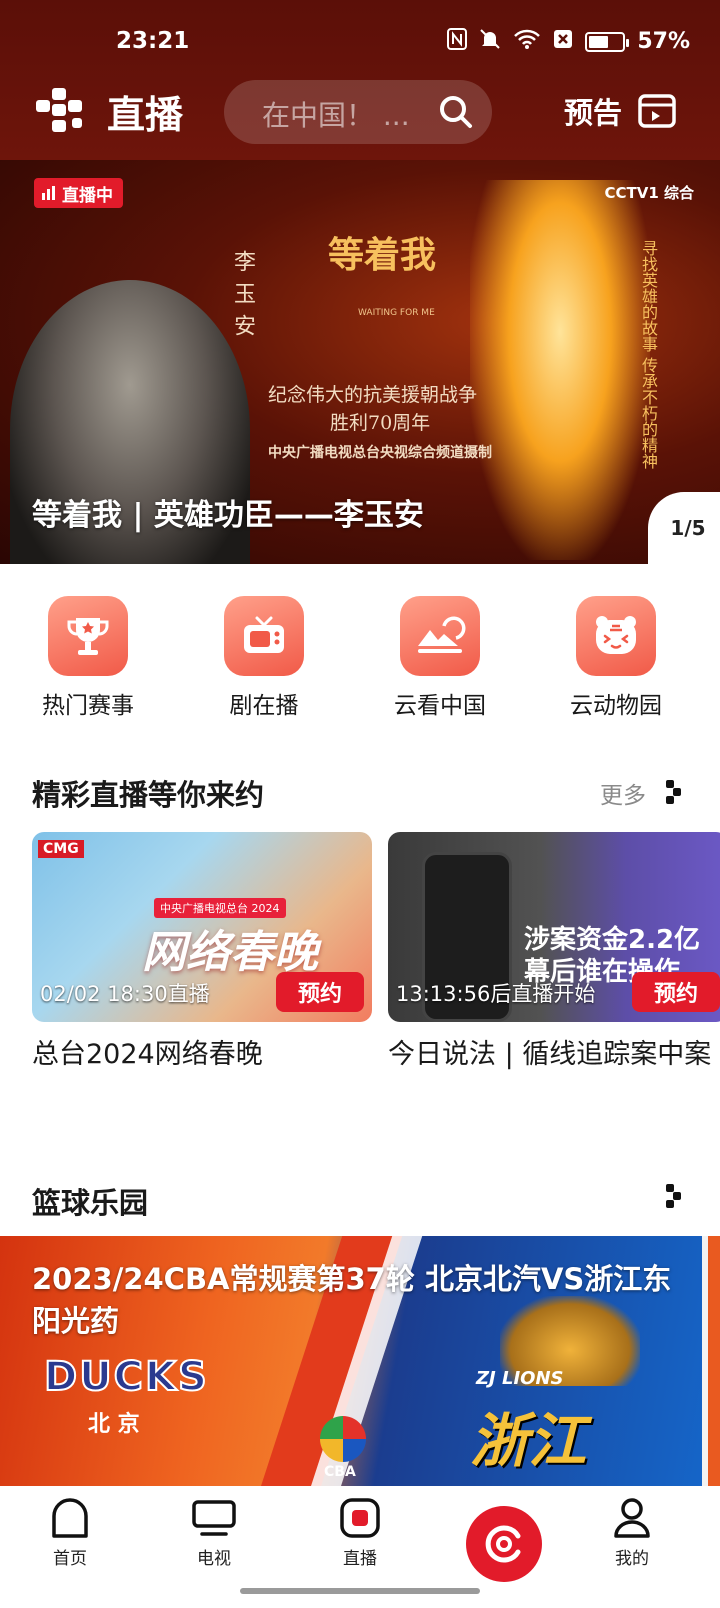 Image resolution: width=720 pixels, height=1608 pixels. What do you see at coordinates (264, 636) in the screenshot?
I see `tv-icon` at bounding box center [264, 636].